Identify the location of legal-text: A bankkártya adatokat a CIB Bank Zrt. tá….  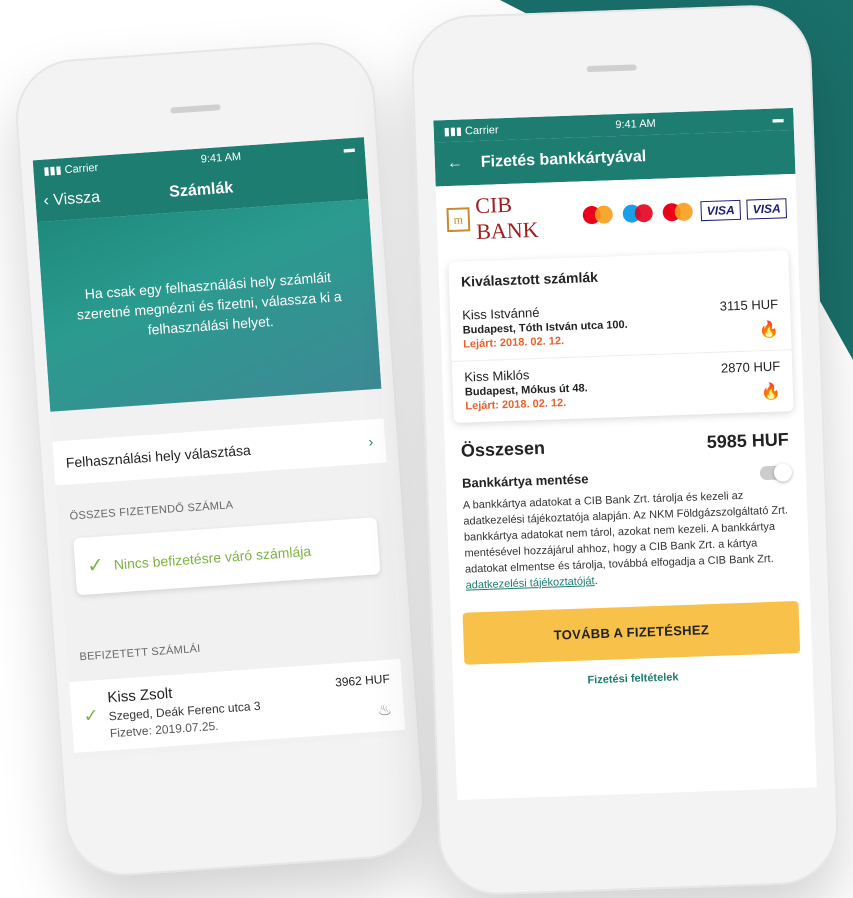
(625, 540).